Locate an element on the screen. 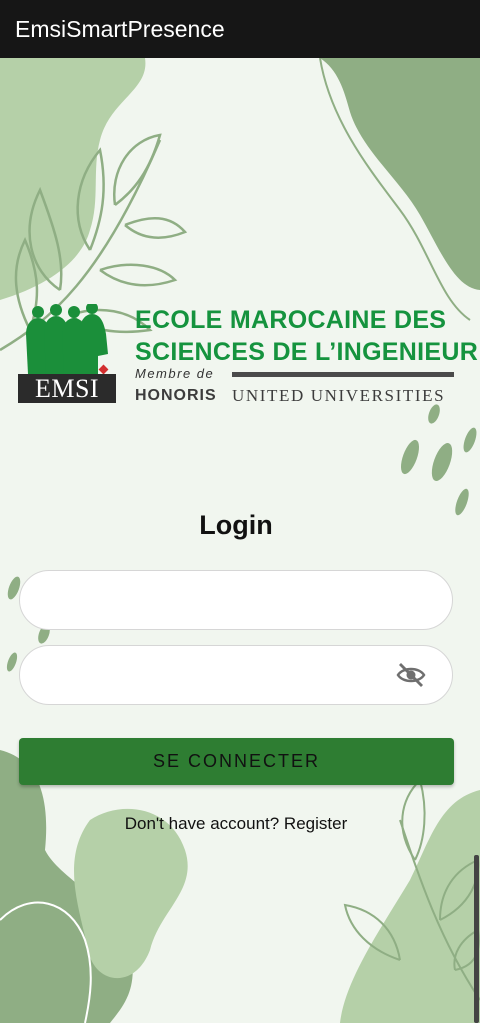  username-field is located at coordinates (236, 600).